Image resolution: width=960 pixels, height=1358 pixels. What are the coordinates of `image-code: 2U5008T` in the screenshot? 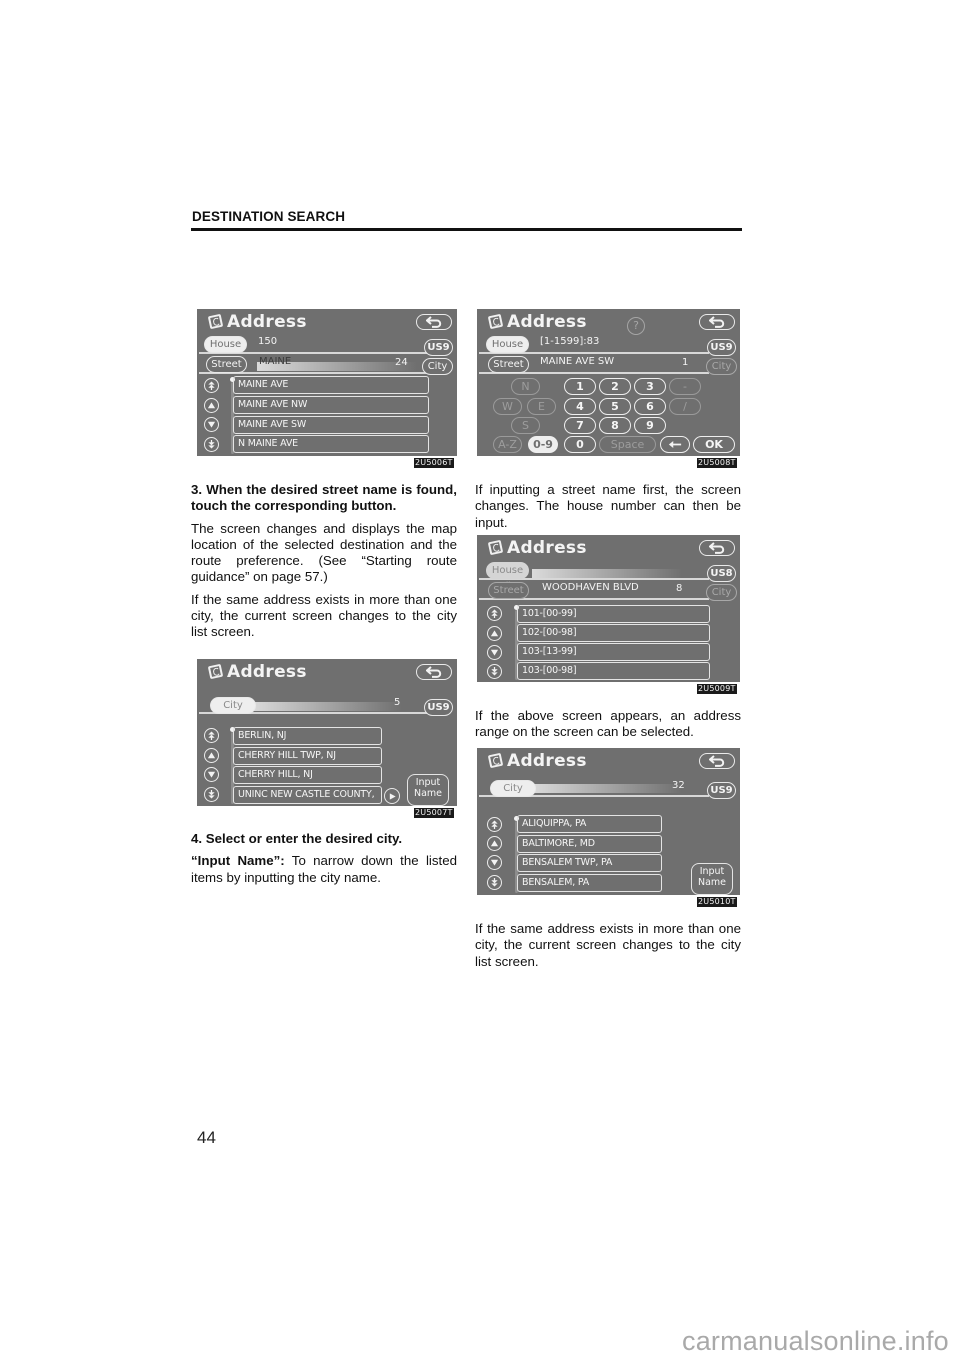 It's located at (717, 463).